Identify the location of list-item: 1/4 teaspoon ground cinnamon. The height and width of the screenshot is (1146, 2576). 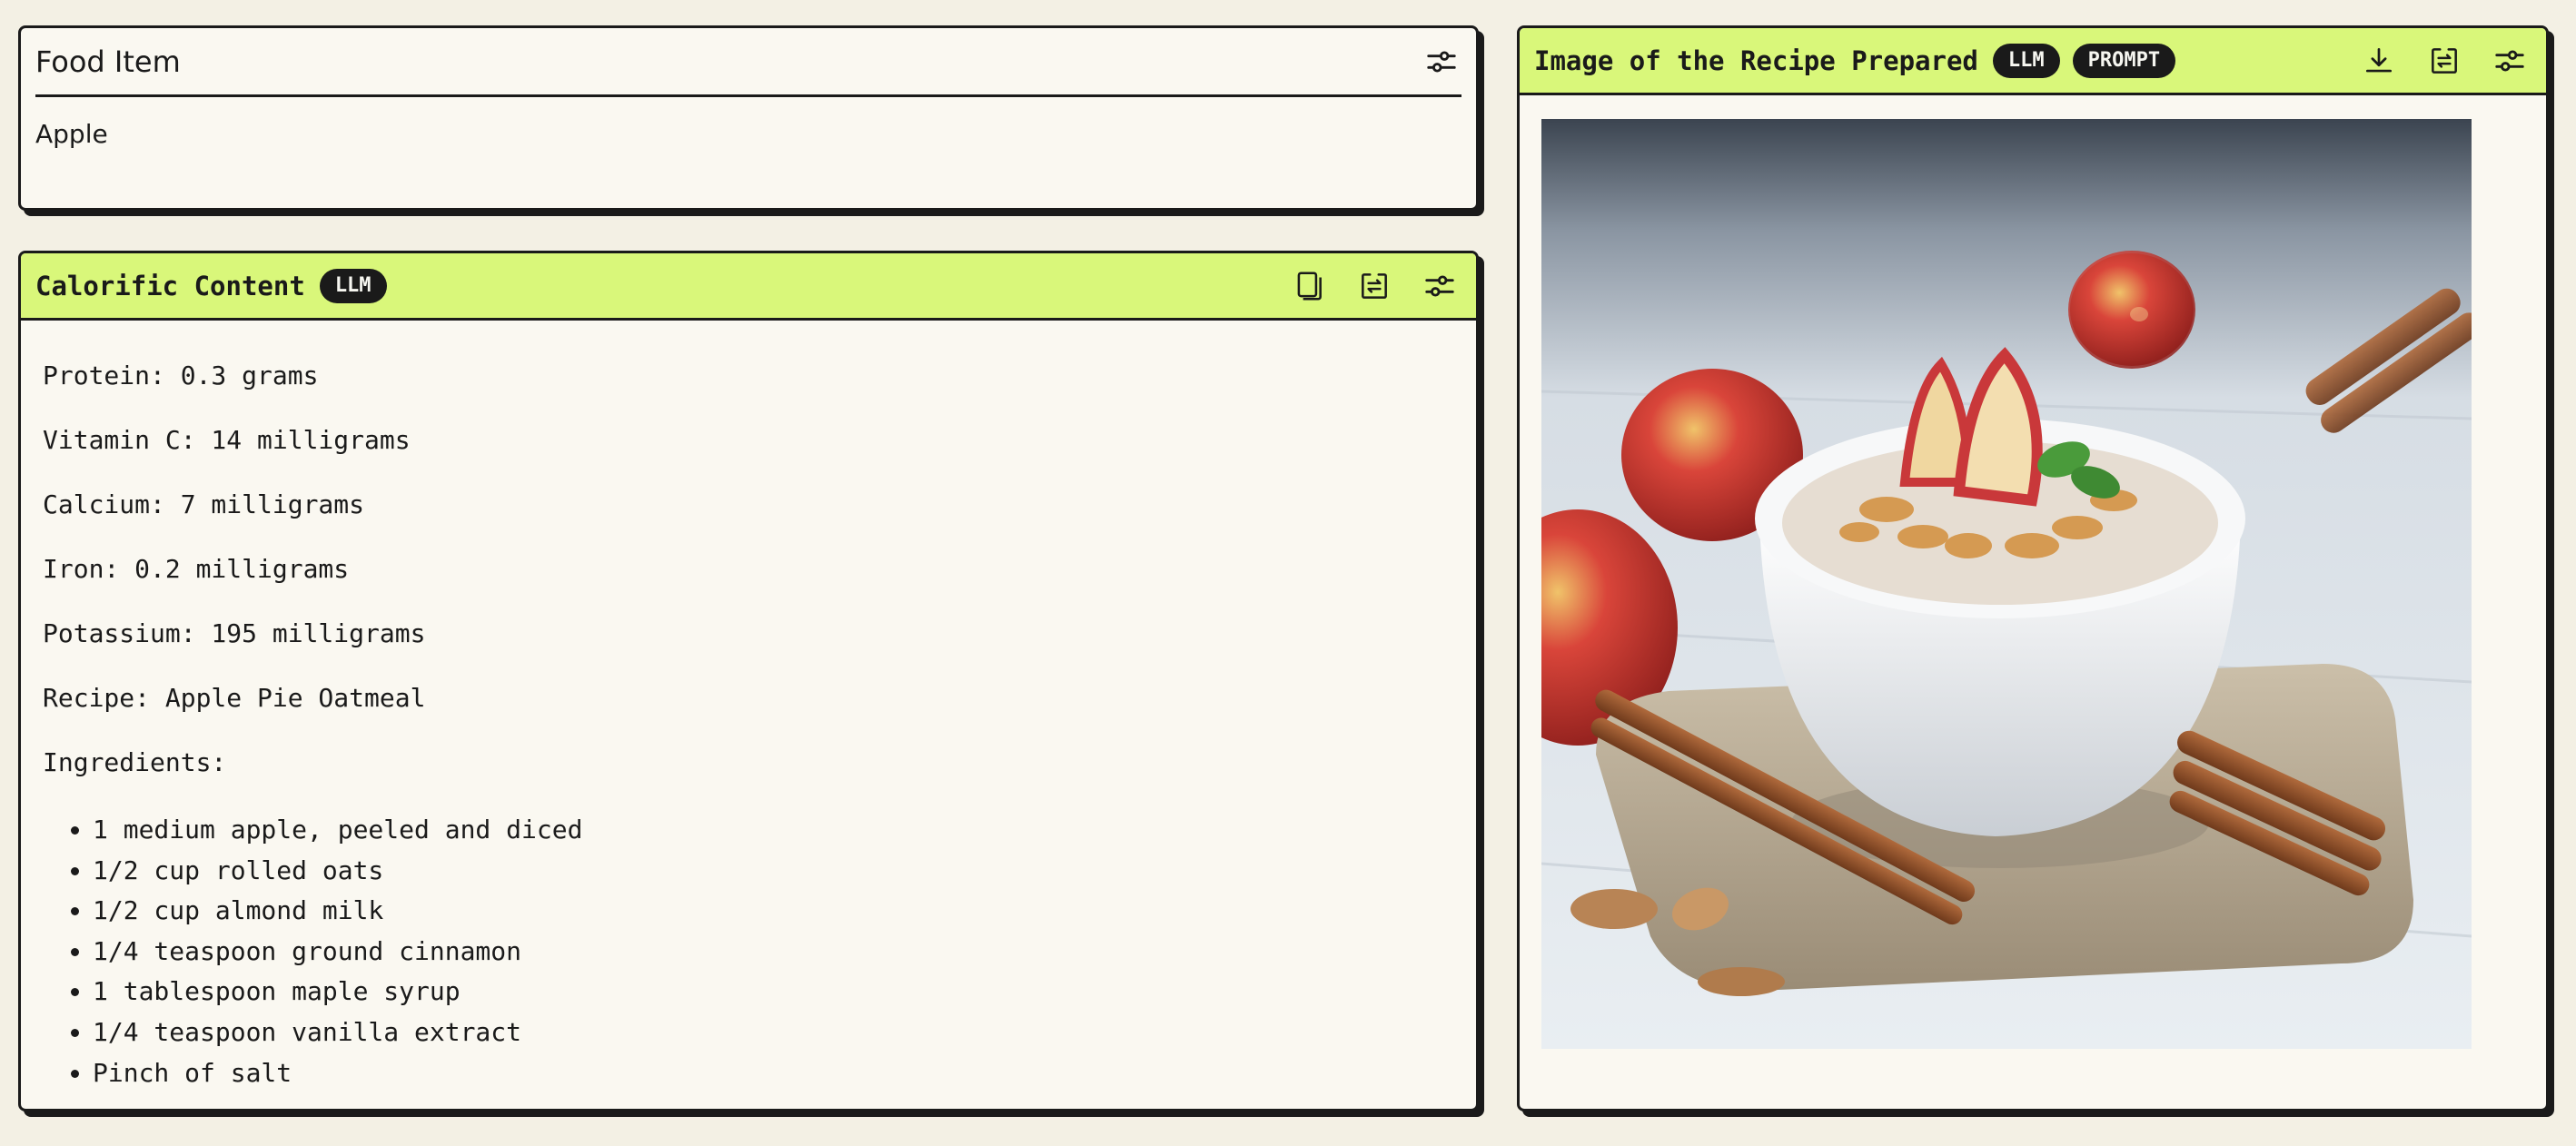
(762, 952).